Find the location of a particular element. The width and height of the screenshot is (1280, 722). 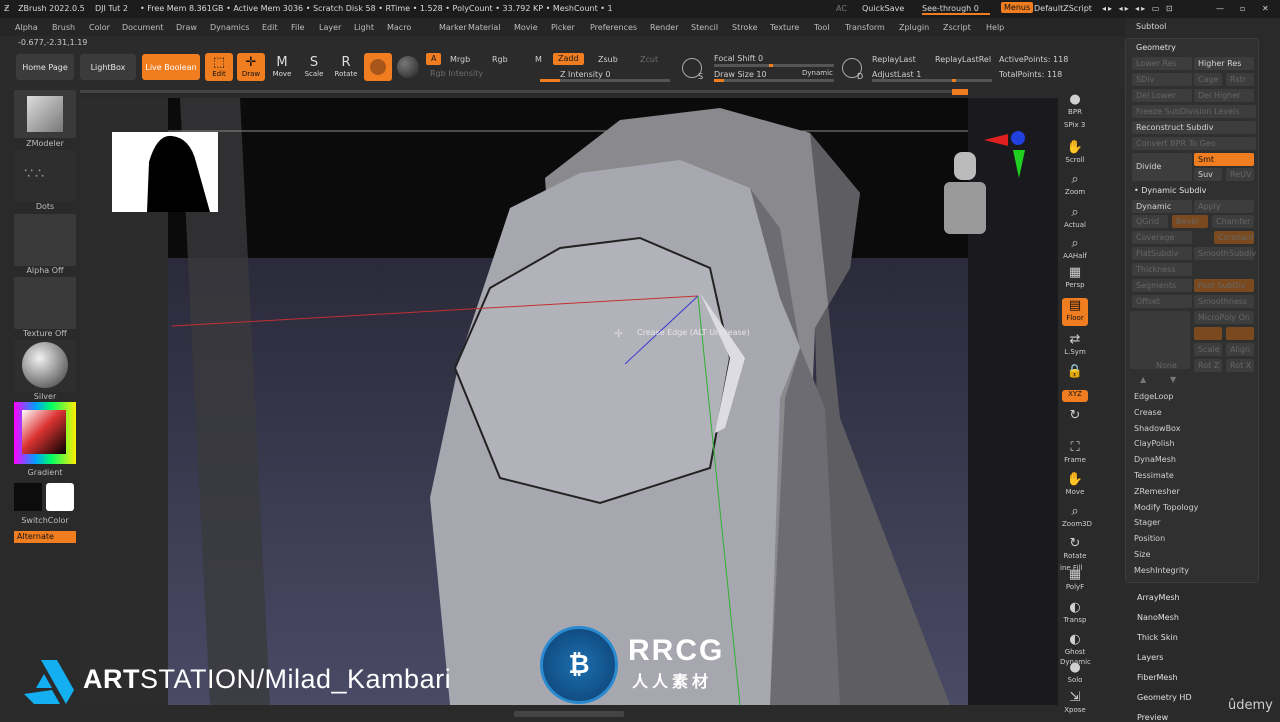

subpalette-fibermesh: FiberMesh is located at coordinates (1157, 677).